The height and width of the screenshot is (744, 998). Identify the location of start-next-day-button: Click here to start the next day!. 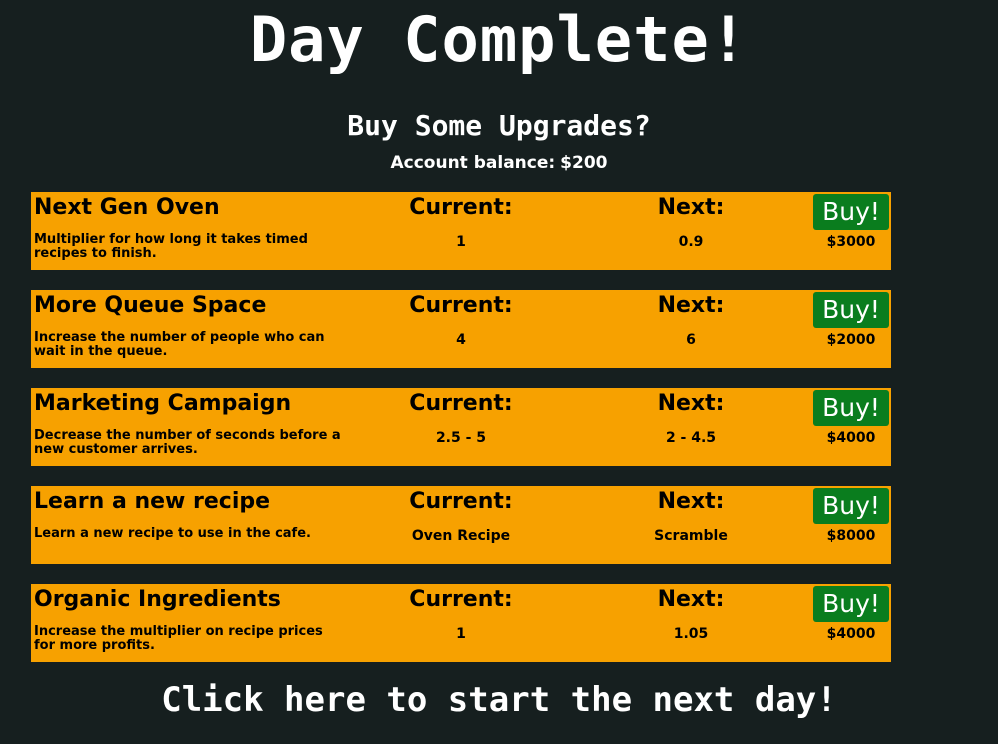
(499, 700).